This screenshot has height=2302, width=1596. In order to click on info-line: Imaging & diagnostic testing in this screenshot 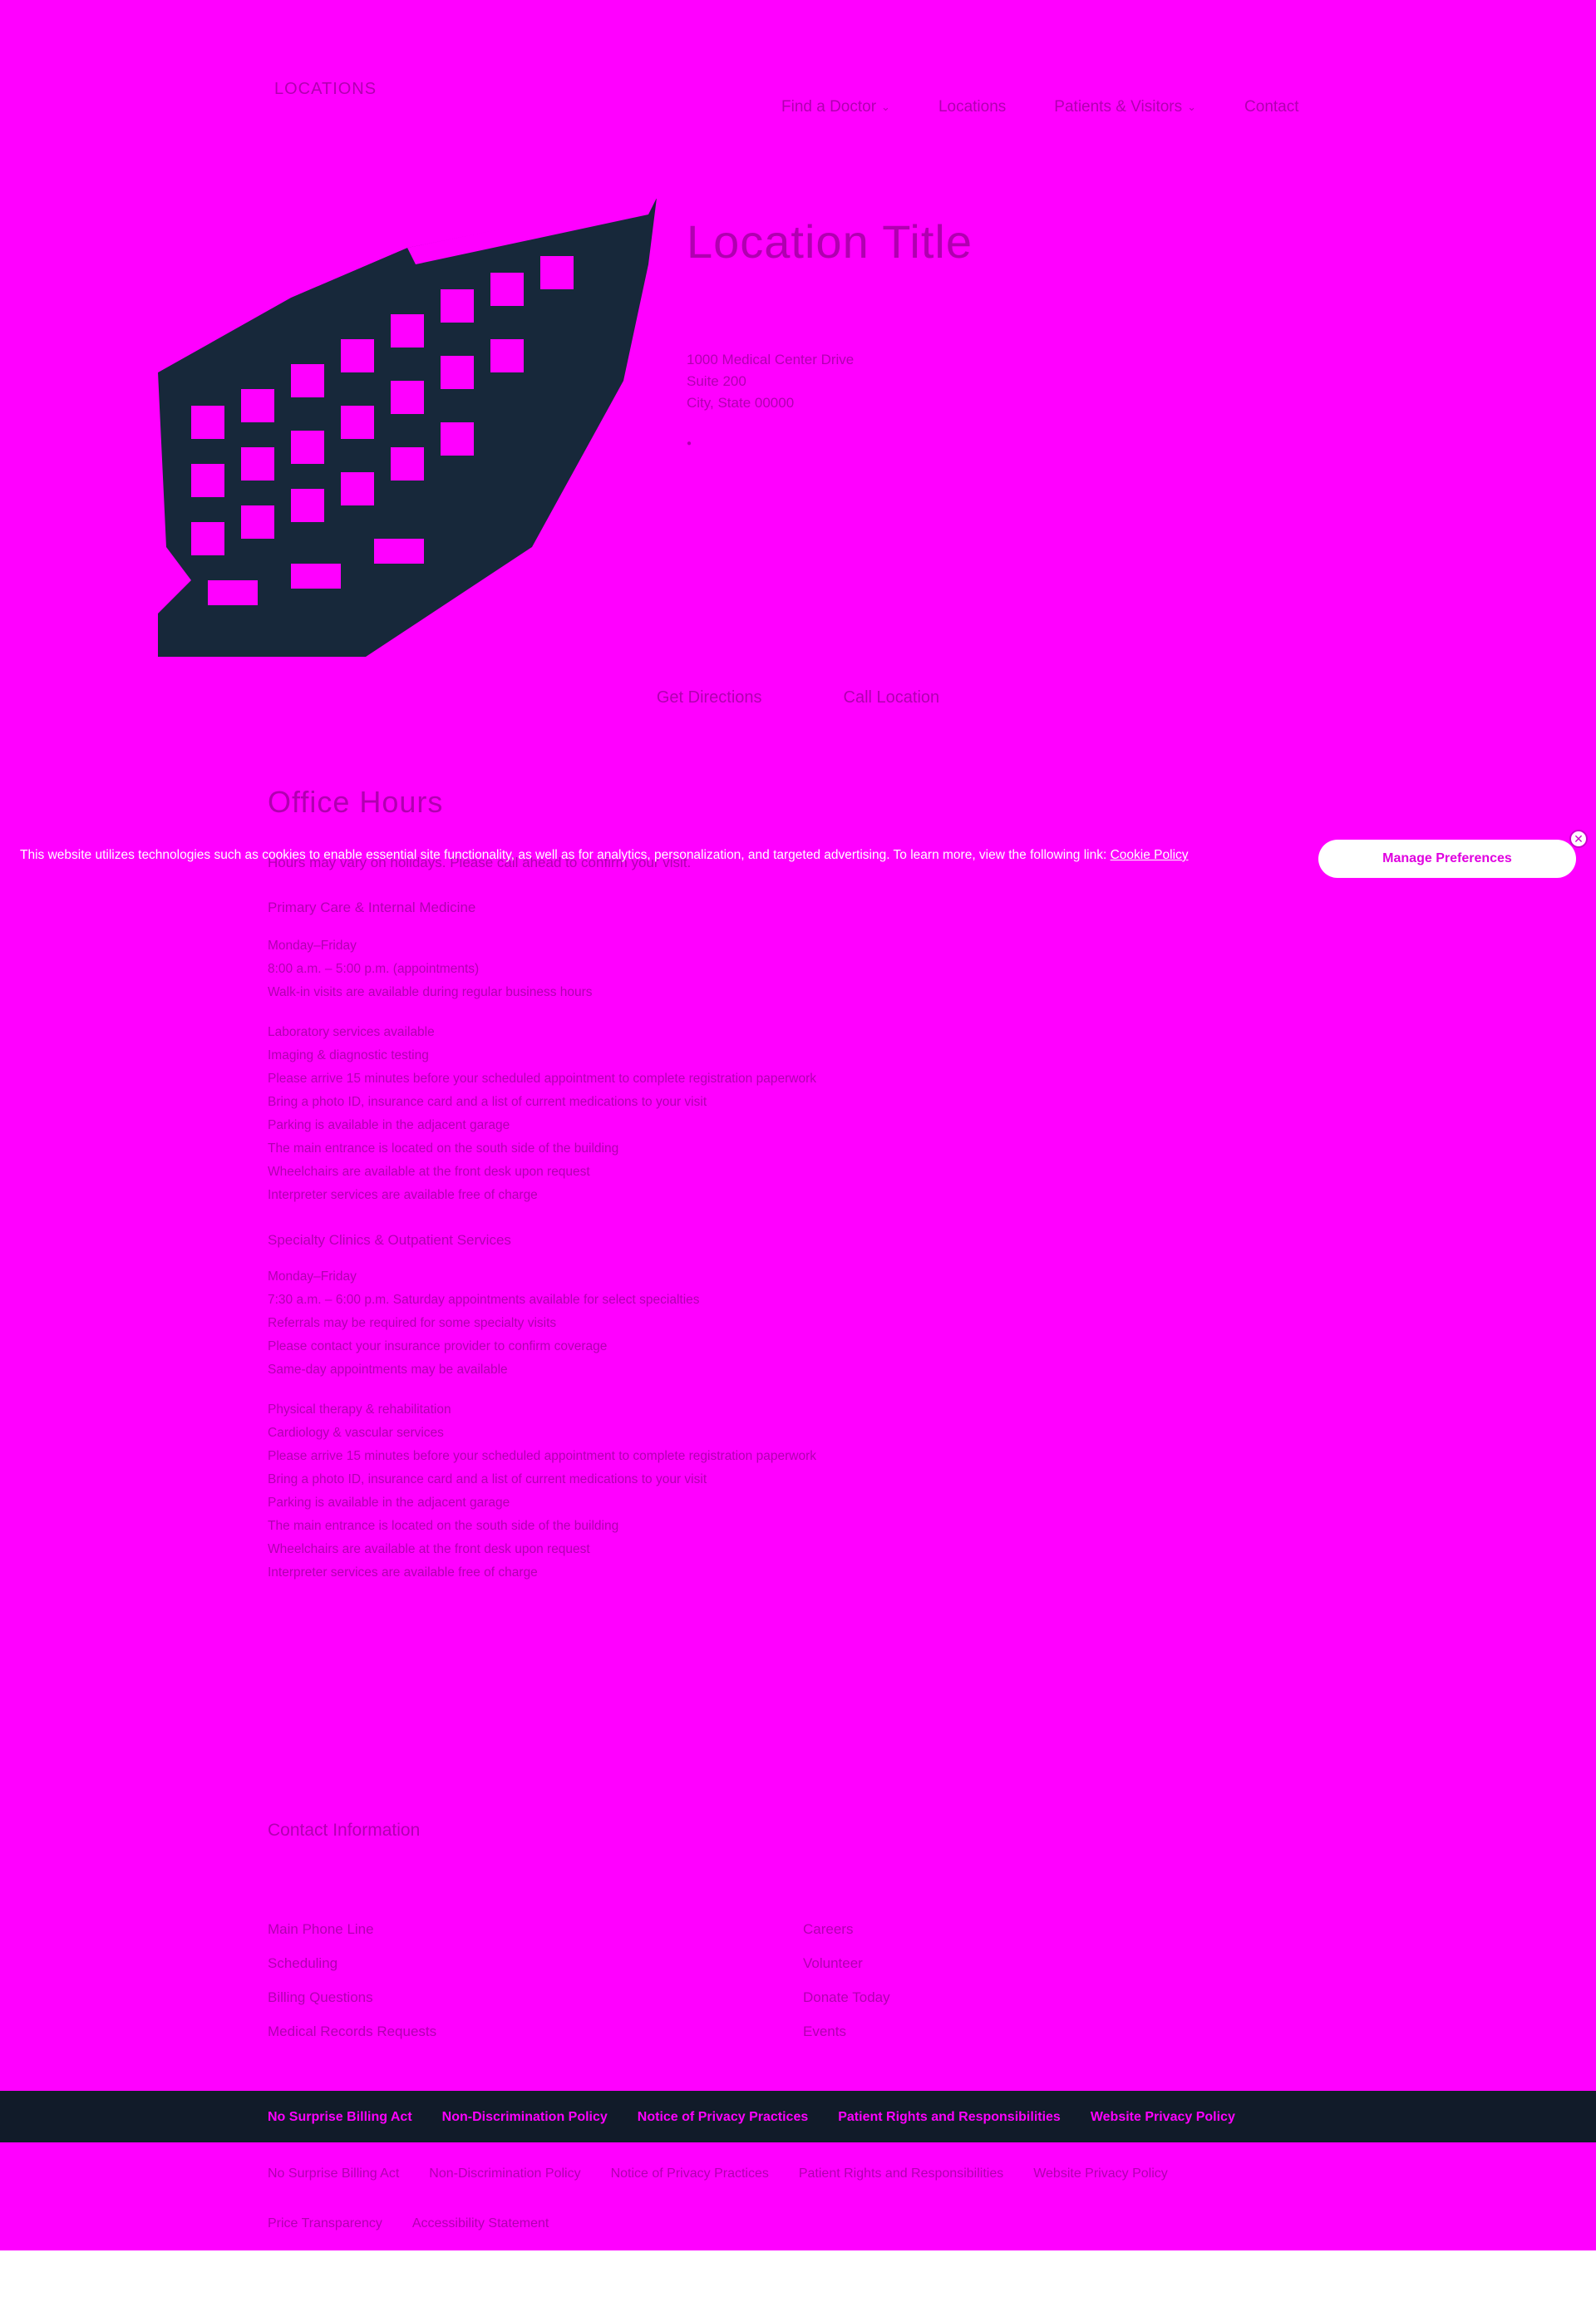, I will do `click(348, 1055)`.